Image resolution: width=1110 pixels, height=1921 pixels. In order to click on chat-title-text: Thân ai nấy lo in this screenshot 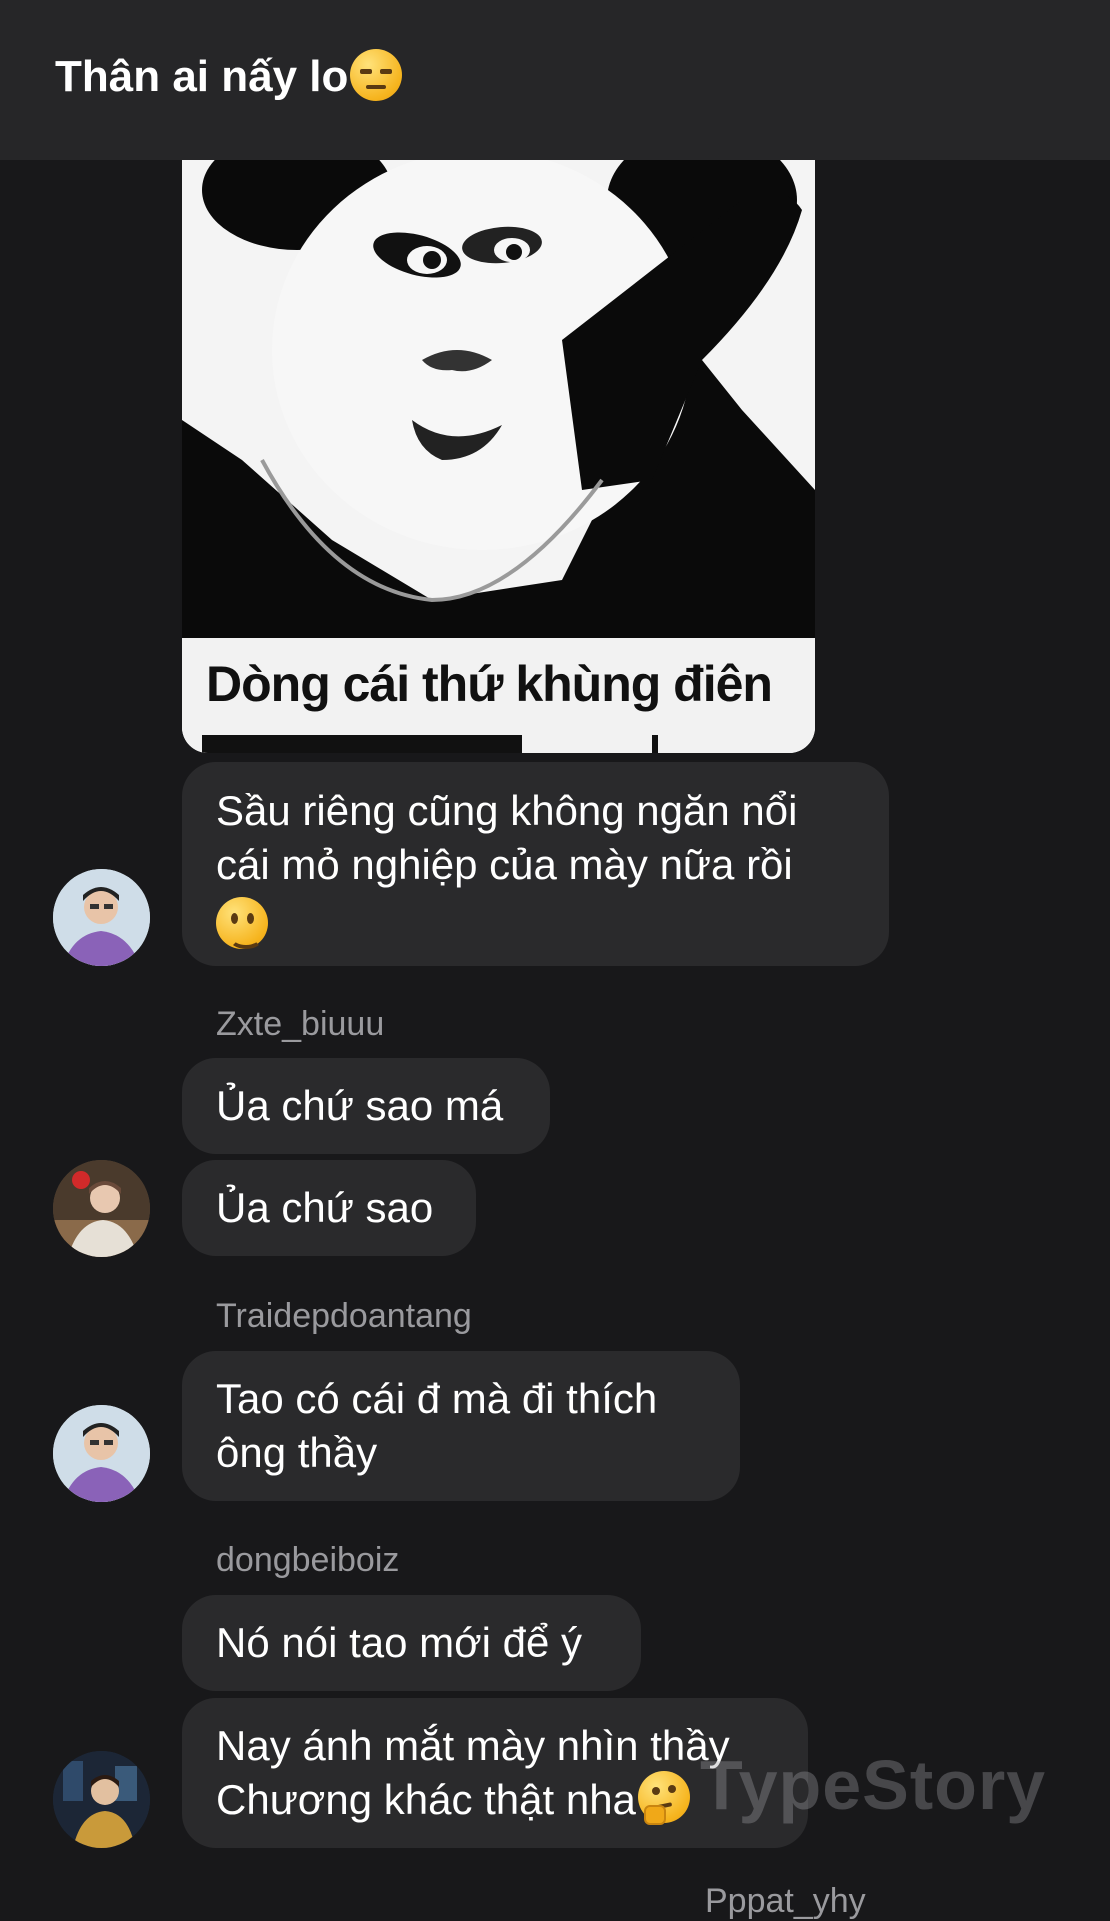, I will do `click(202, 76)`.